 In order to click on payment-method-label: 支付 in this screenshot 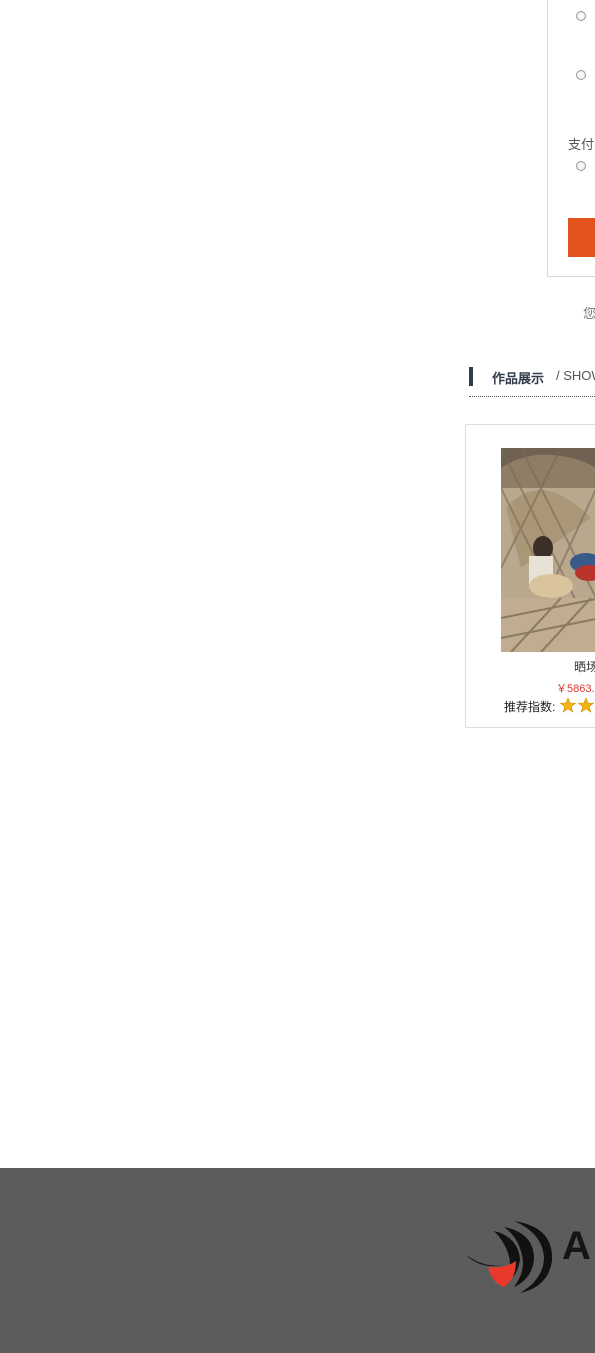, I will do `click(581, 144)`.